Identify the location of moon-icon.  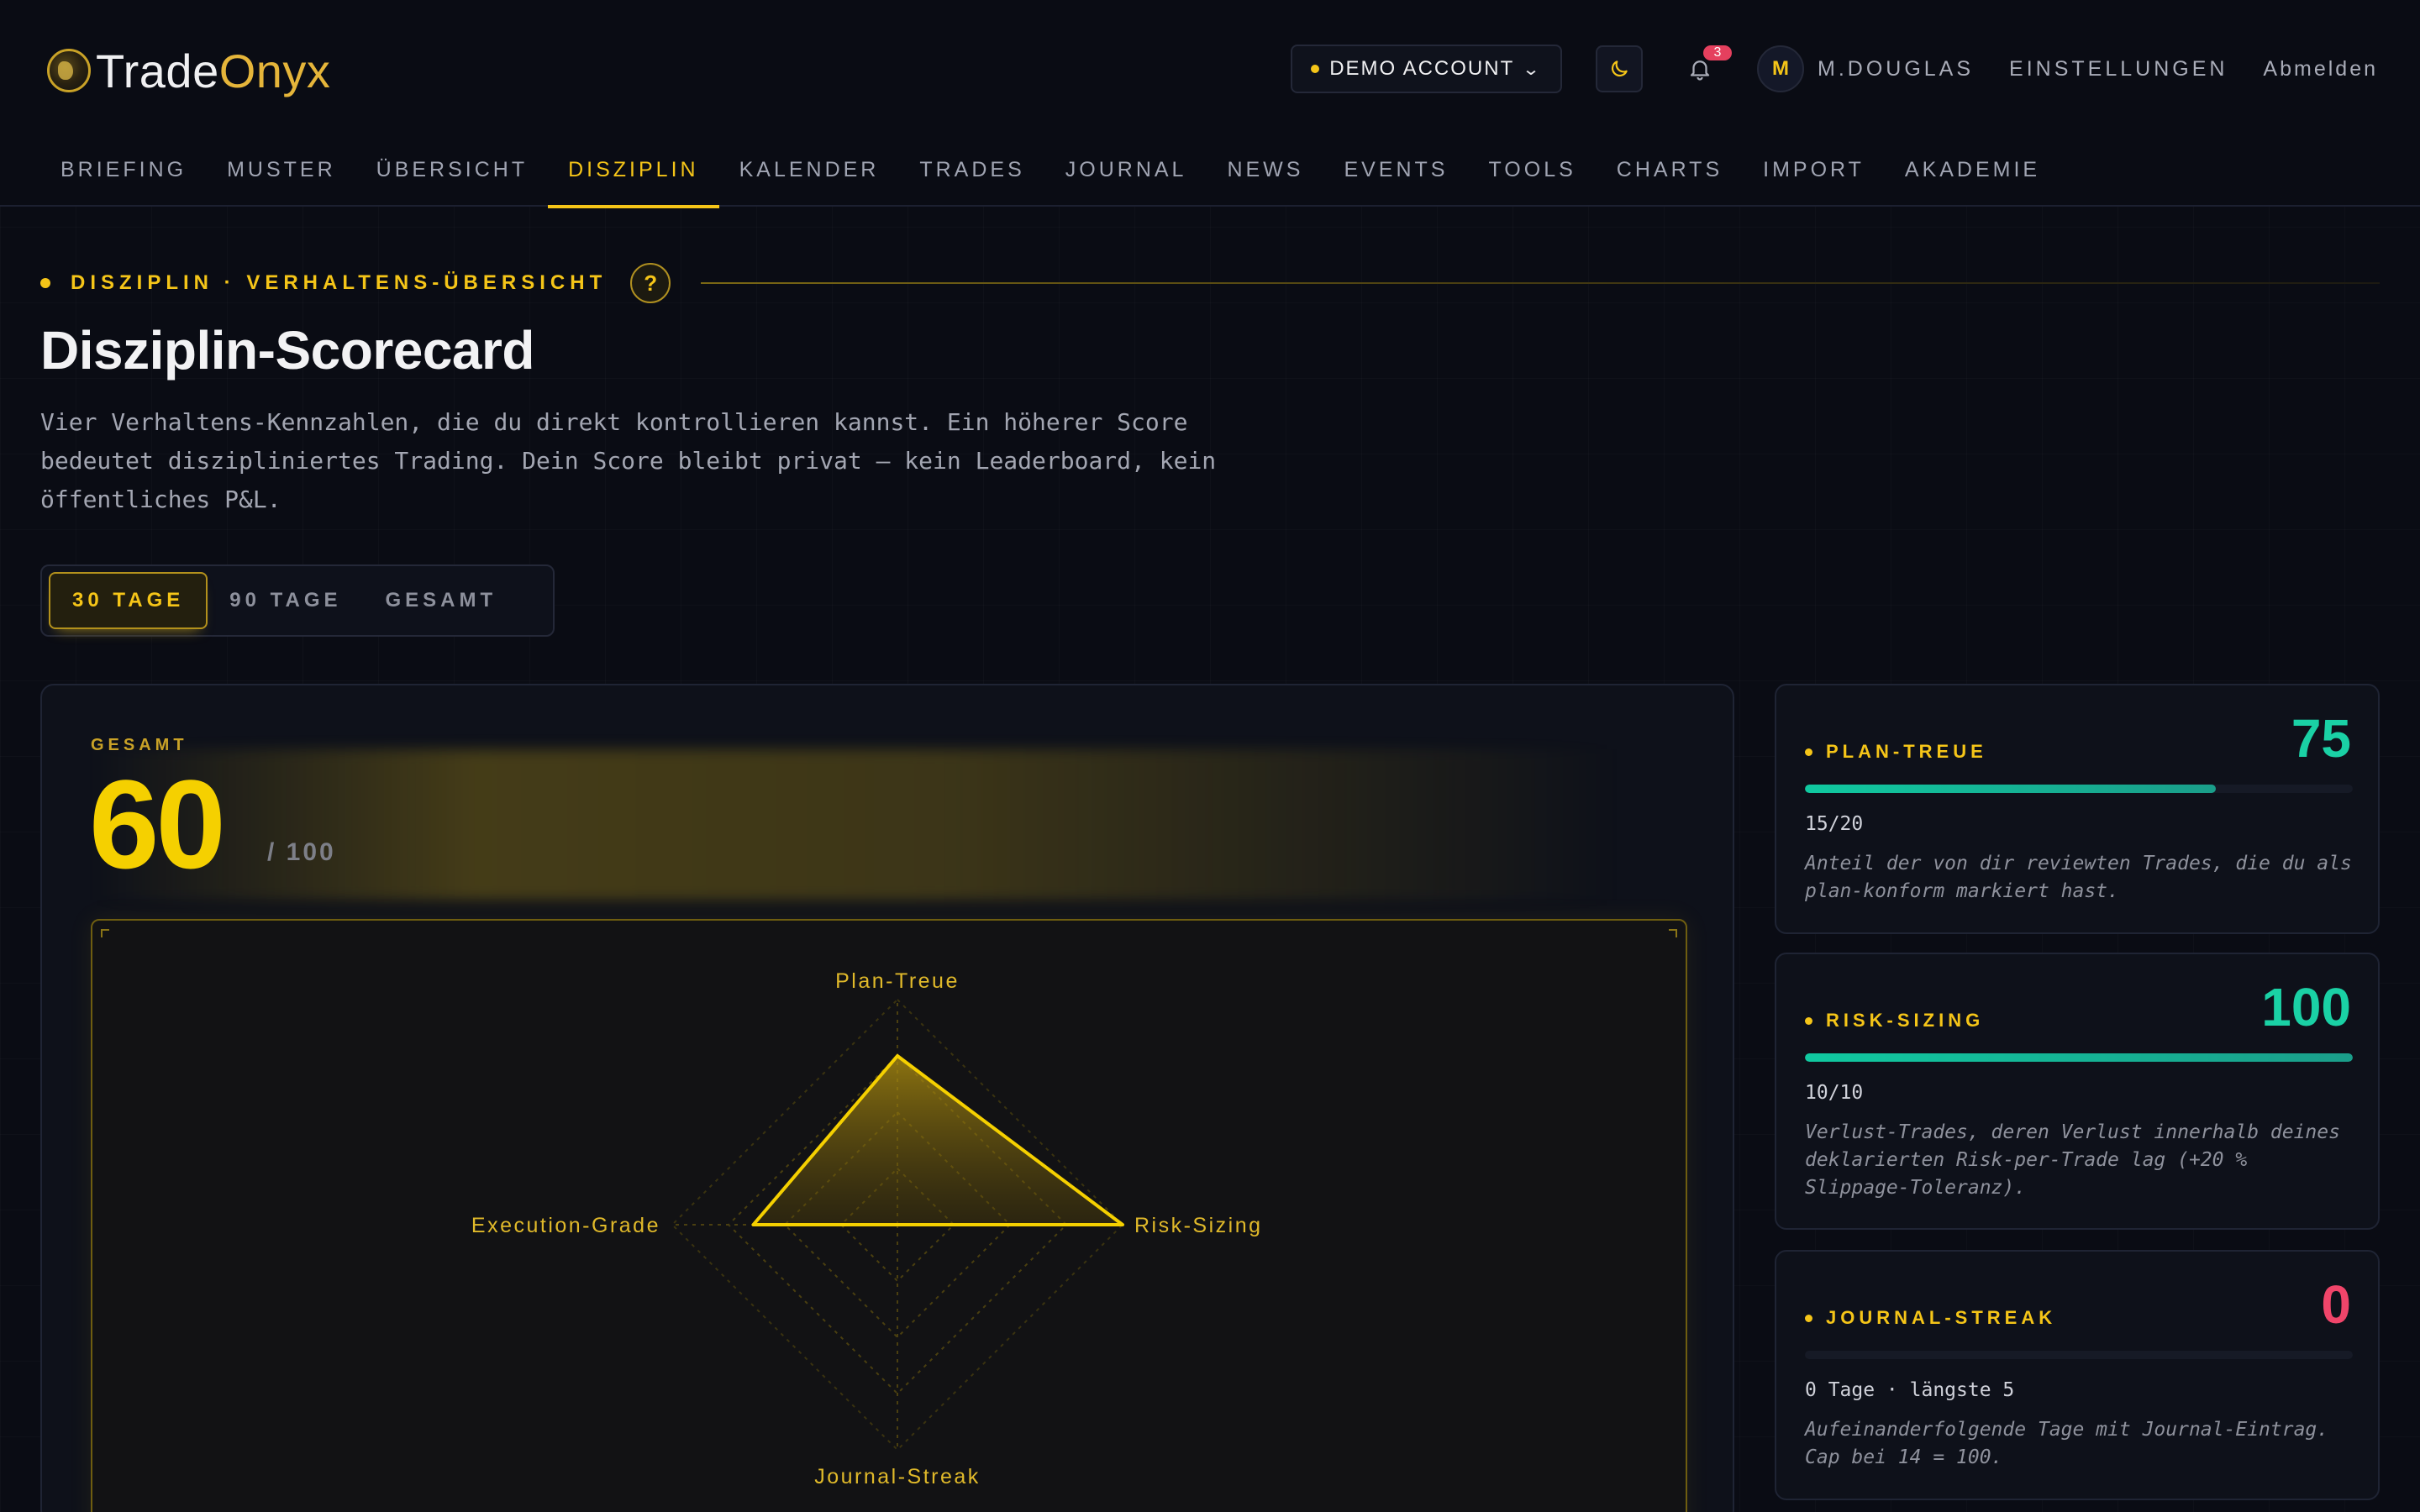
(1619, 68).